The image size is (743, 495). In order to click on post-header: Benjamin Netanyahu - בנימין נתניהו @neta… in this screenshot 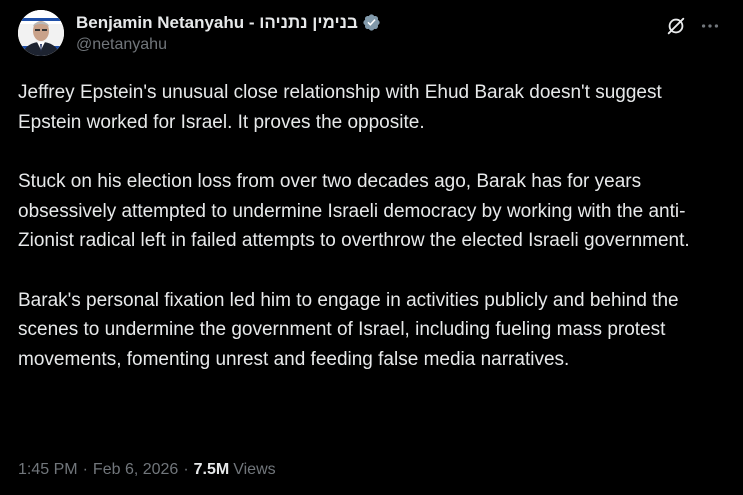, I will do `click(371, 34)`.